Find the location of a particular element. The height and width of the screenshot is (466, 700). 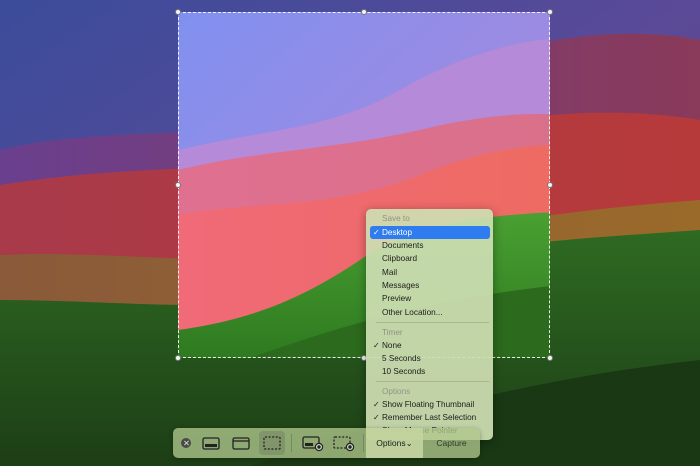

resize-handle-top is located at coordinates (364, 12).